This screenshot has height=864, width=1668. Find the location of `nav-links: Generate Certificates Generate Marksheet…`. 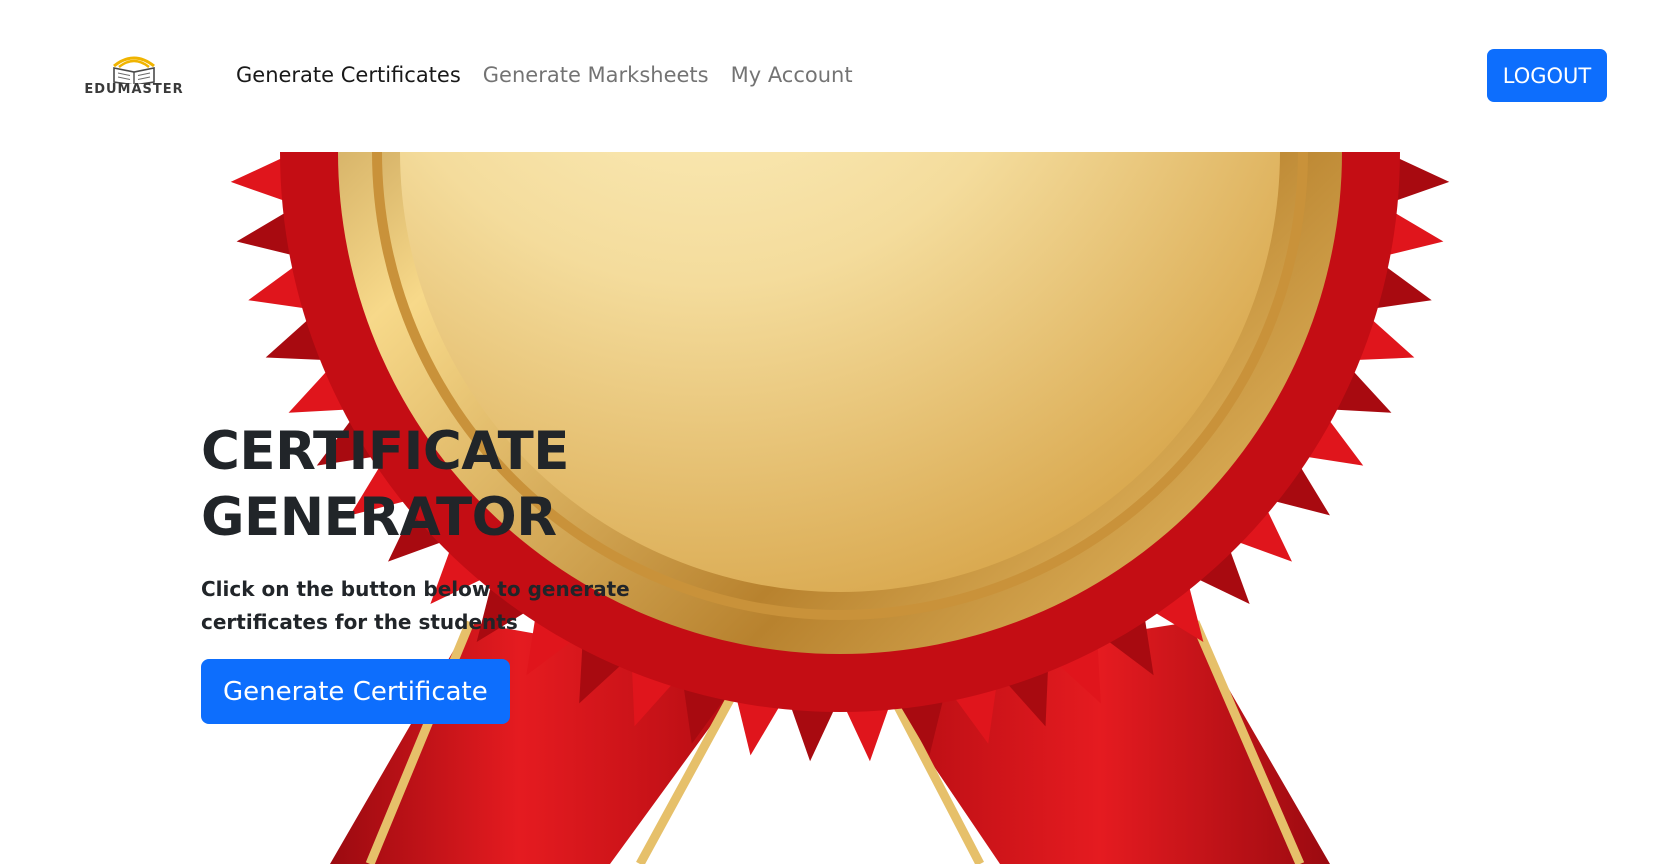

nav-links: Generate Certificates Generate Marksheet… is located at coordinates (550, 75).